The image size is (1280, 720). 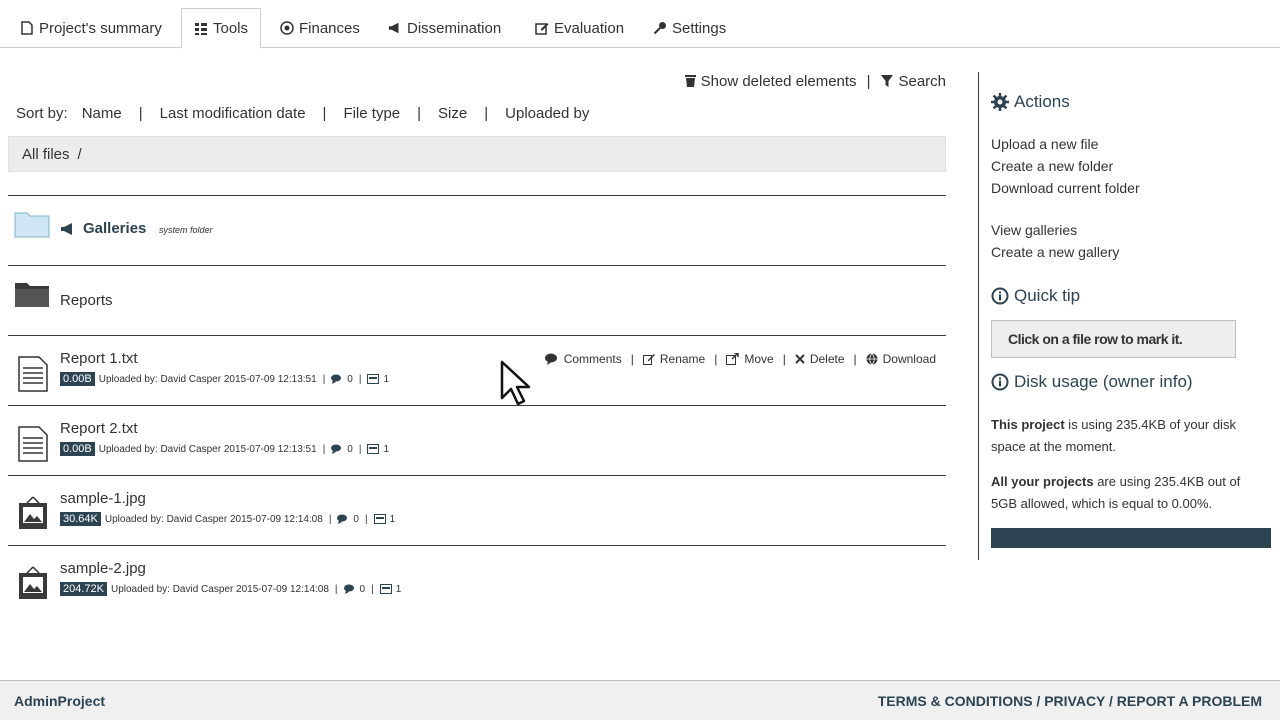 What do you see at coordinates (452, 113) in the screenshot?
I see `sort-by-size: Size` at bounding box center [452, 113].